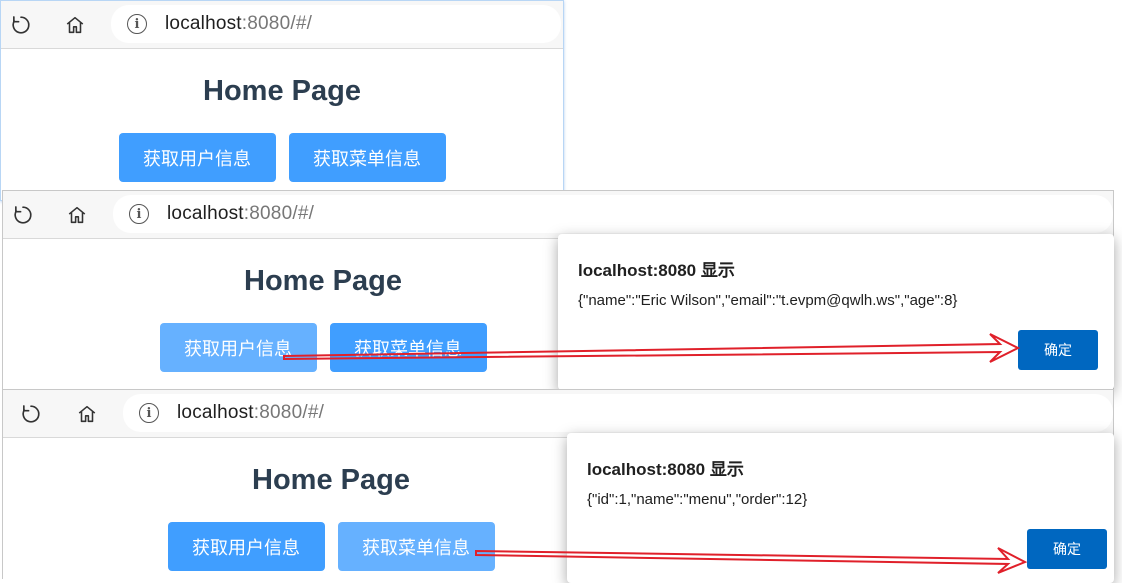  Describe the element at coordinates (697, 499) in the screenshot. I see `dialog-message: {"id":1,"name":"menu","order":12}` at that location.